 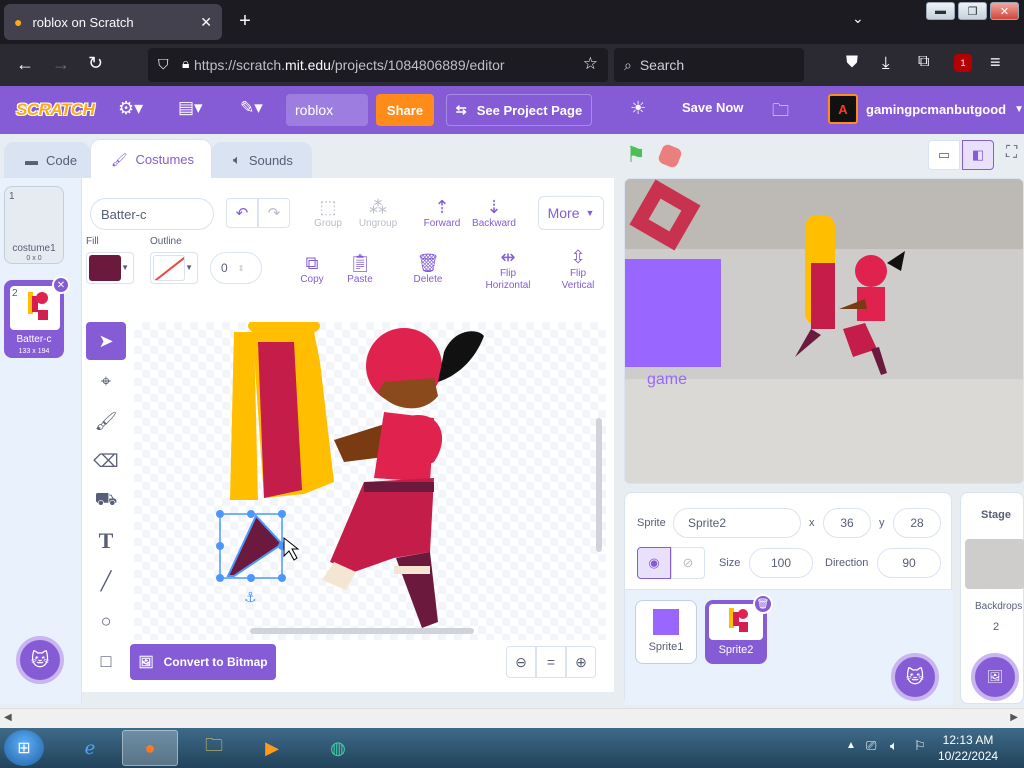 I want to click on tray-chevron-icon: ▲, so click(x=851, y=745).